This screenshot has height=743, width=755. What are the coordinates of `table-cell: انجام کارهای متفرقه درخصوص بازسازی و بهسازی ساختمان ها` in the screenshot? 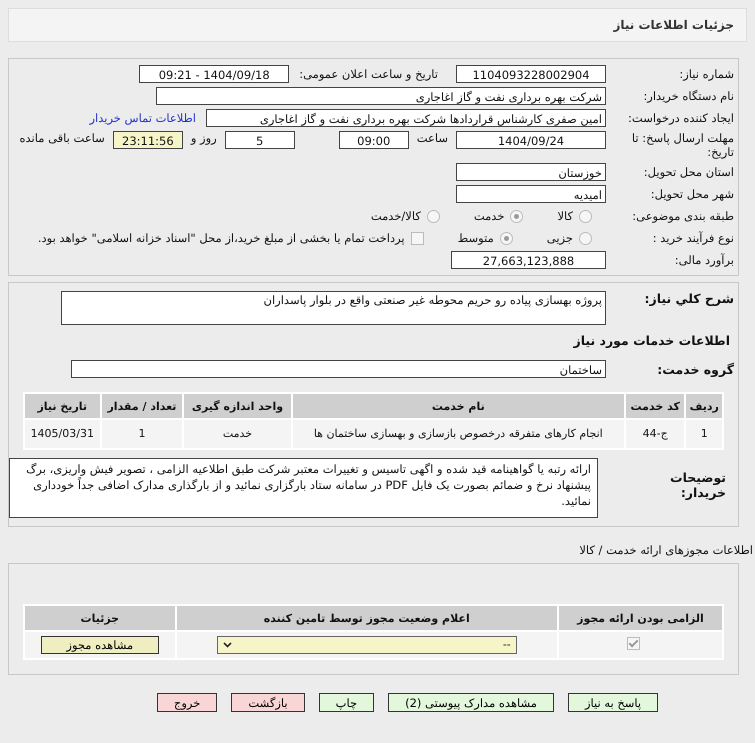 It's located at (458, 434).